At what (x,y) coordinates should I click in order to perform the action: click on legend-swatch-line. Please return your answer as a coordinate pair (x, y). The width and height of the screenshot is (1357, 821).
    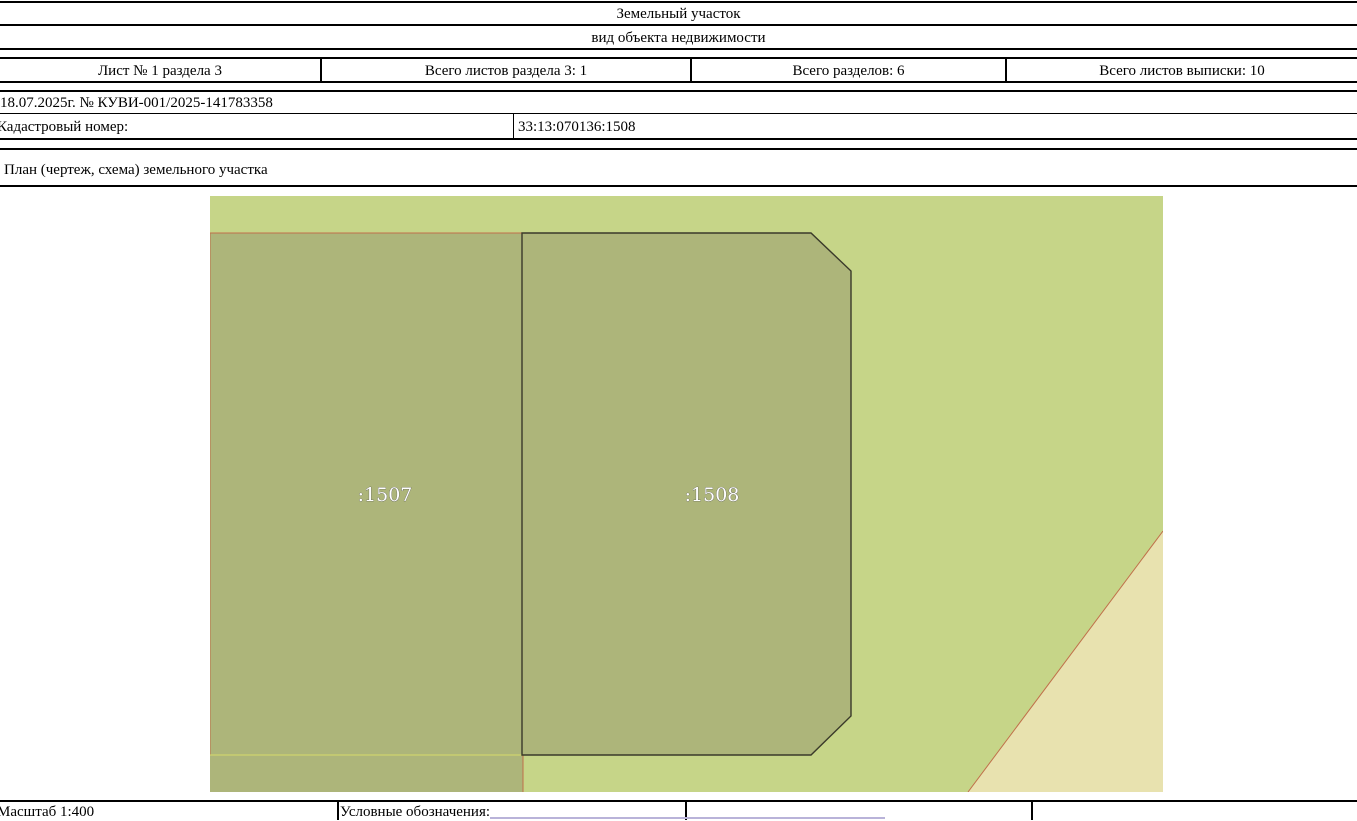
    Looking at the image, I should click on (687, 818).